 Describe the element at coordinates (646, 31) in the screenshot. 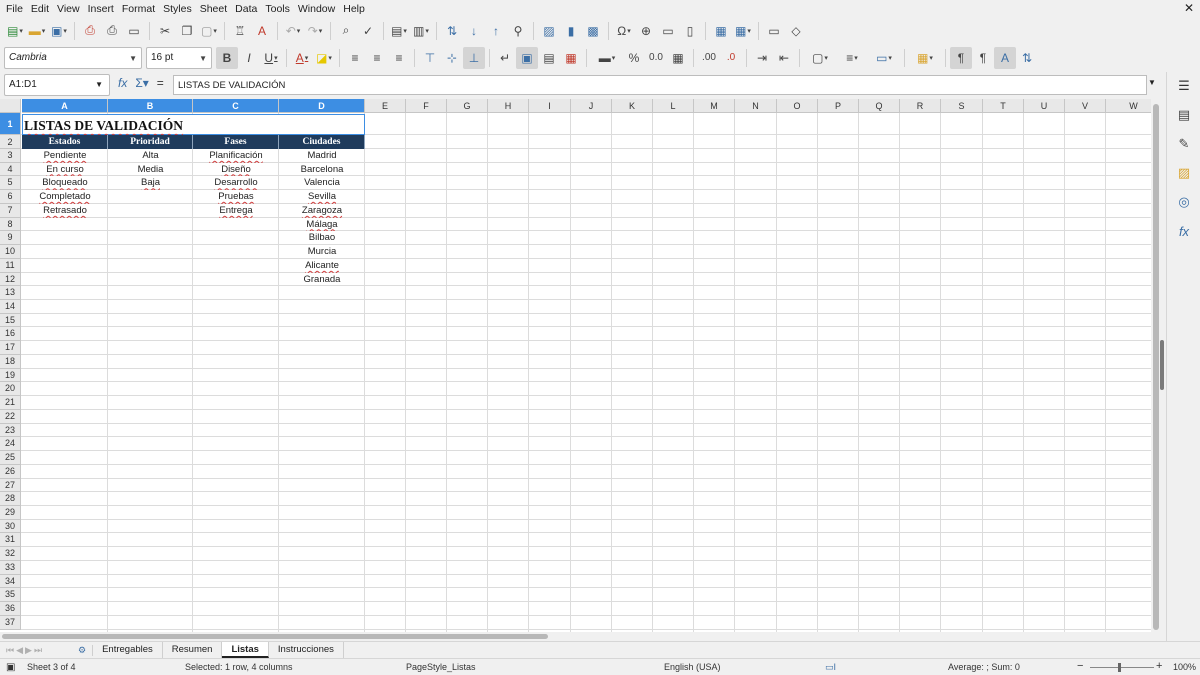

I see `hyperlink-icon: ⊕` at that location.